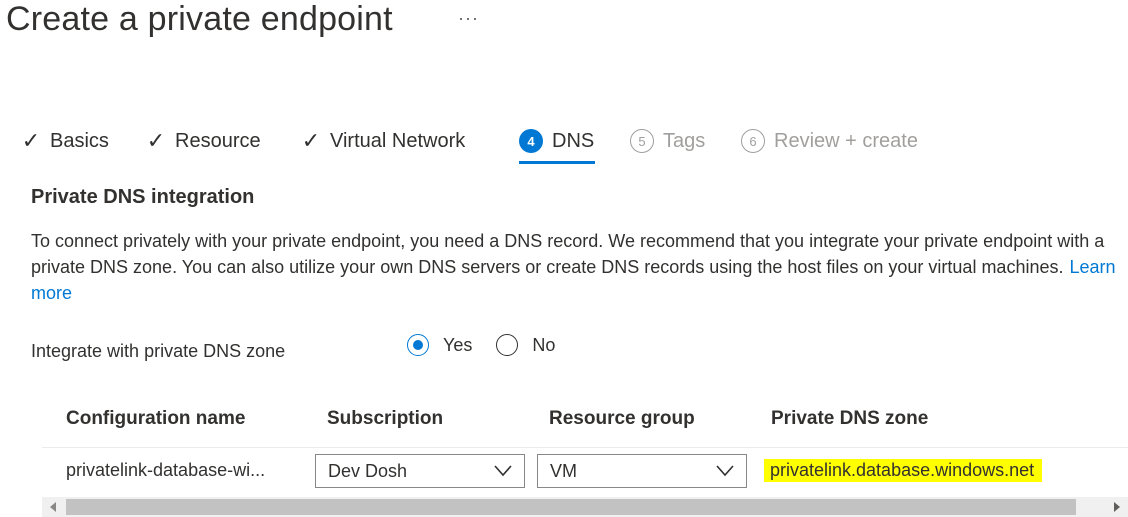 This screenshot has width=1128, height=517. What do you see at coordinates (458, 344) in the screenshot?
I see `radio-label: Yes` at bounding box center [458, 344].